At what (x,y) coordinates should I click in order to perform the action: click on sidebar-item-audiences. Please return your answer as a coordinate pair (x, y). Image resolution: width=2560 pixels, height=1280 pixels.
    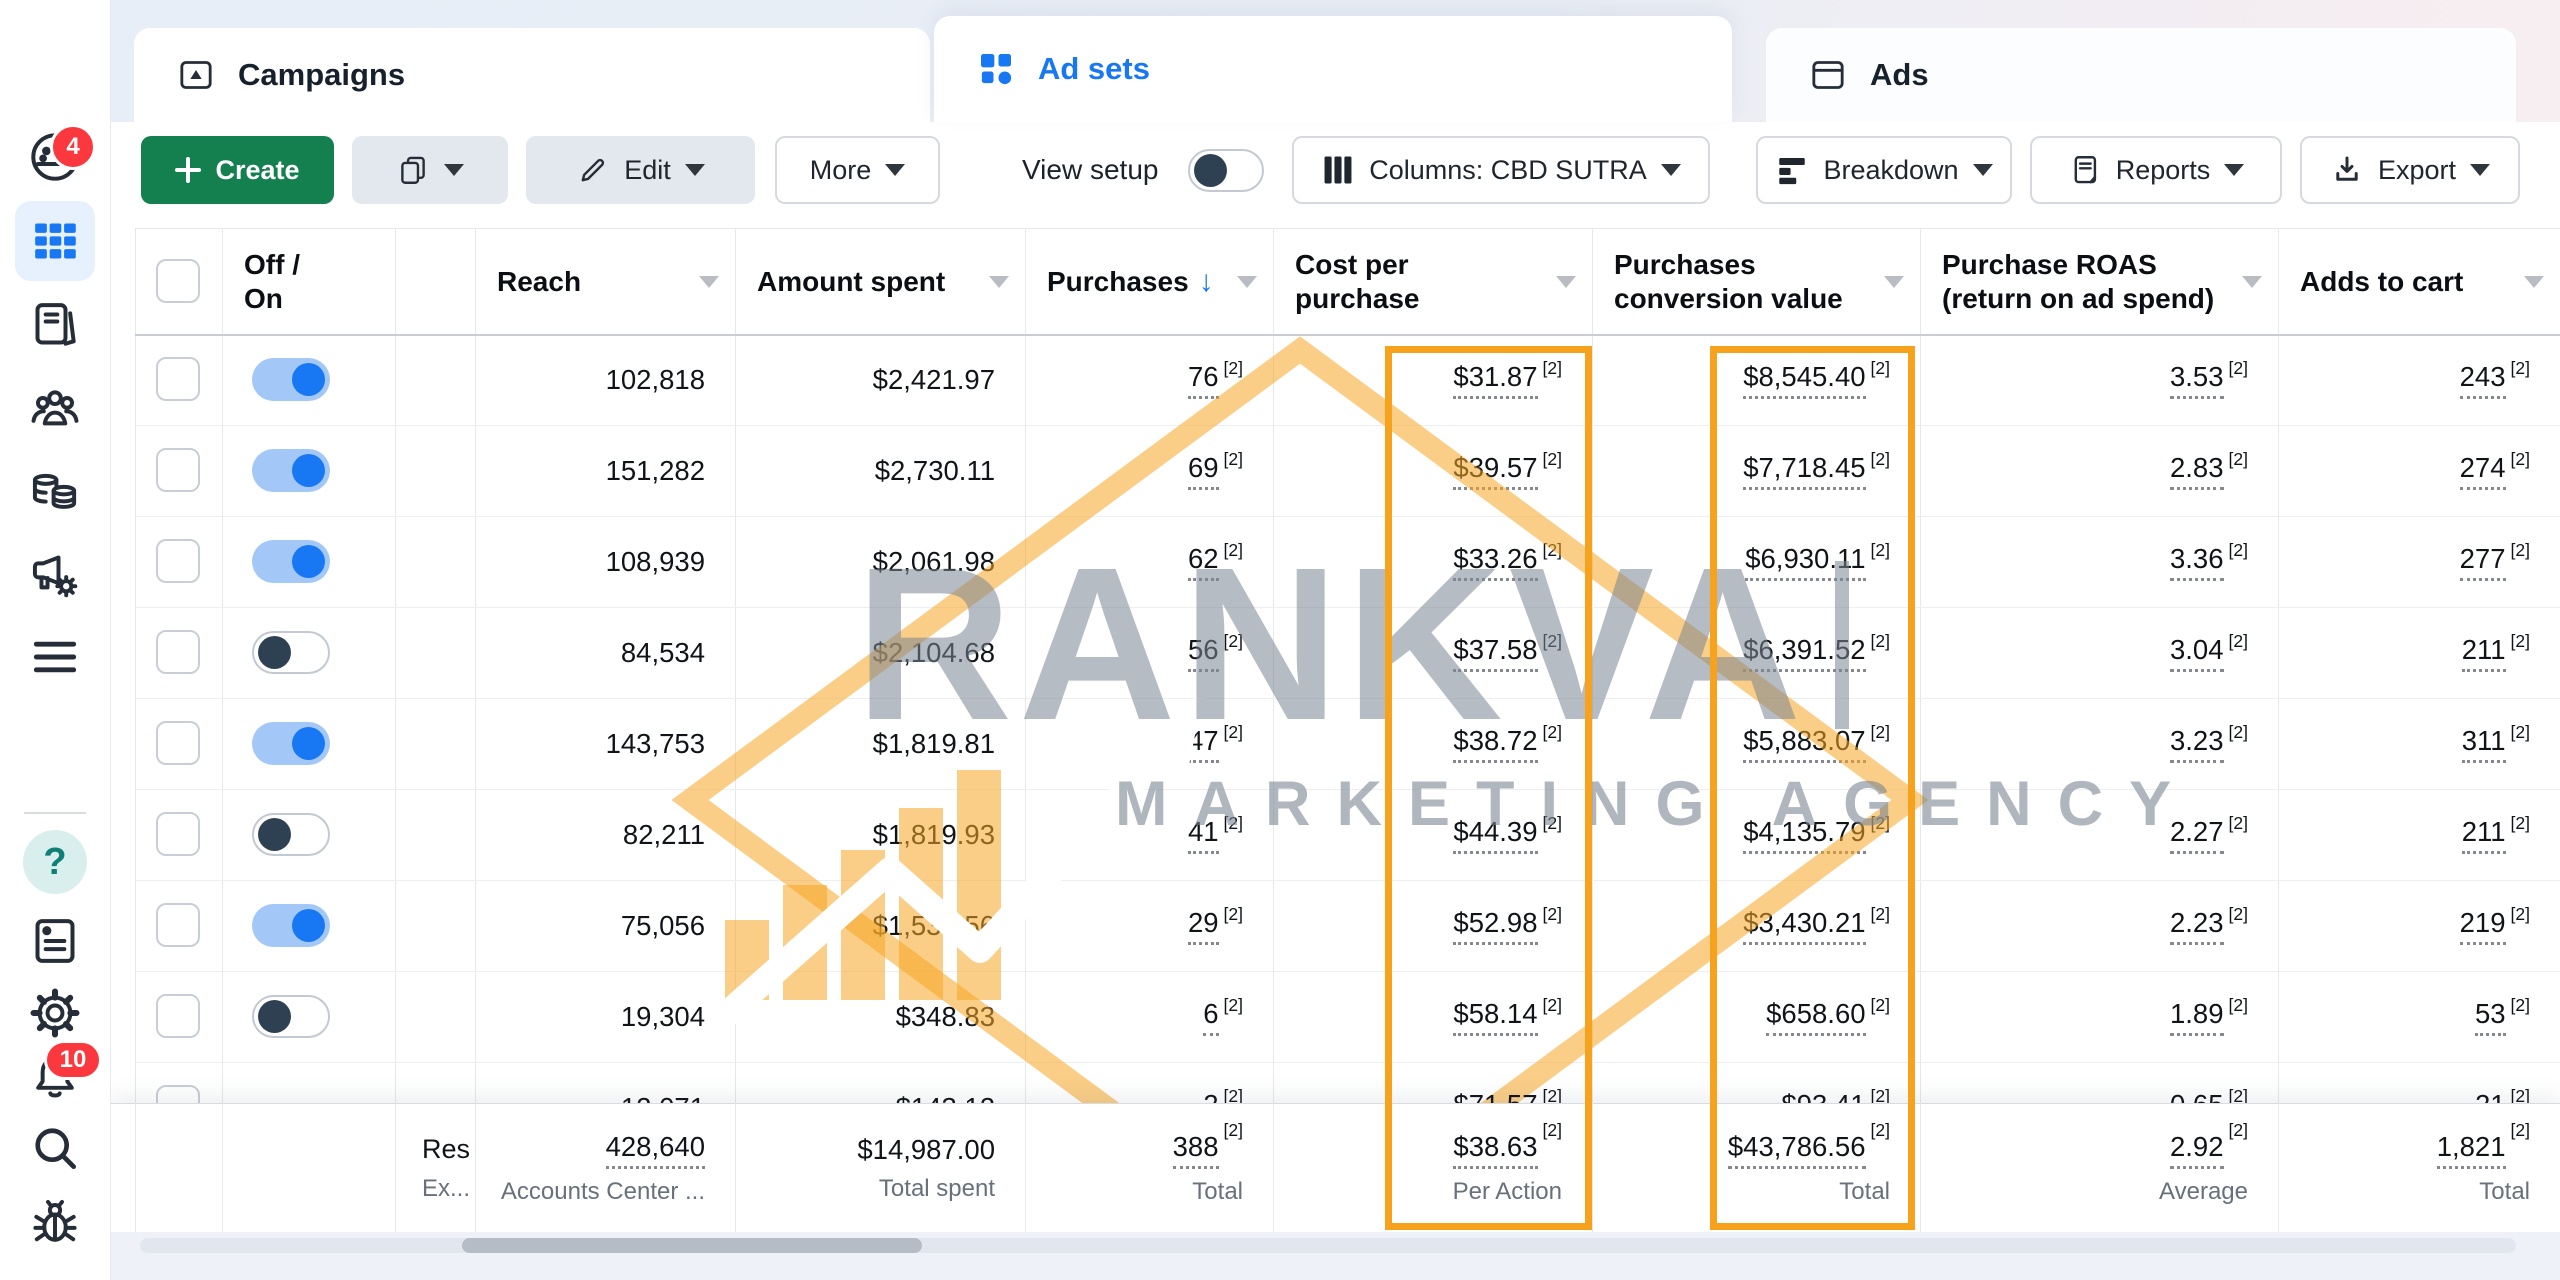
    Looking at the image, I should click on (55, 408).